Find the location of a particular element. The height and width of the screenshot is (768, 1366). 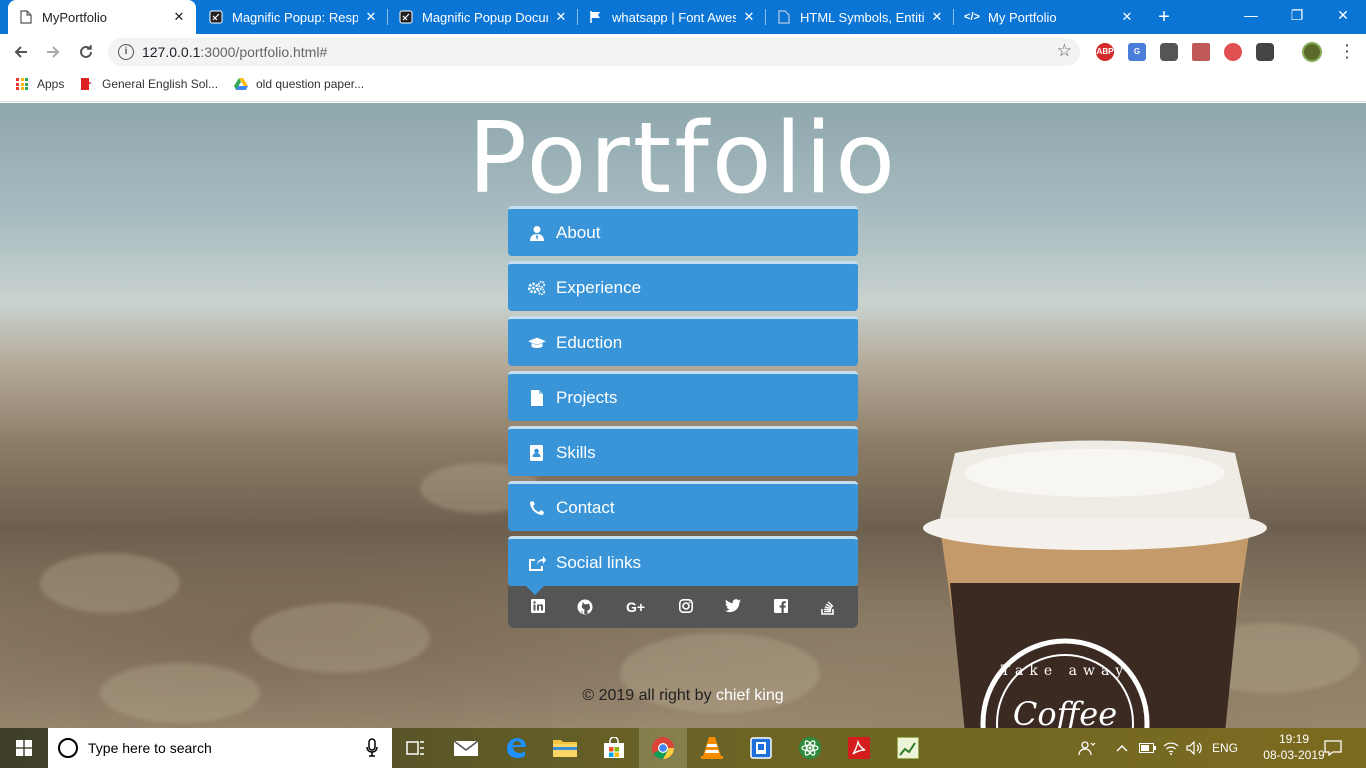

task-view-button is located at coordinates (416, 748).